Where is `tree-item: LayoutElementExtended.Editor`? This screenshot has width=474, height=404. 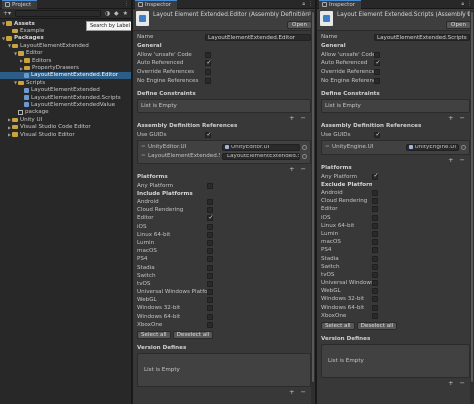
tree-item: LayoutElementExtended.Editor is located at coordinates (65, 75).